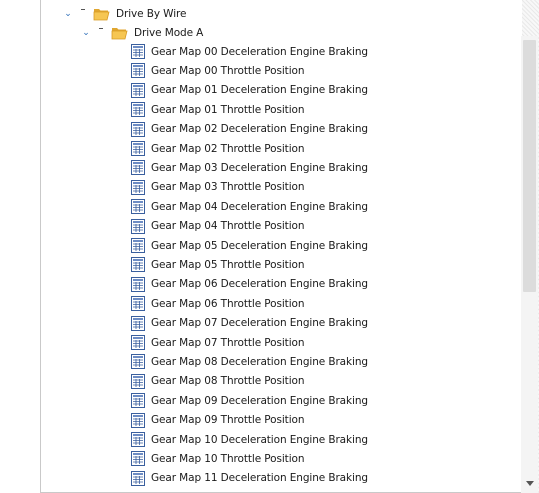 The width and height of the screenshot is (539, 493). What do you see at coordinates (228, 148) in the screenshot?
I see `item-label: Gear Map 02 Throttle Position` at bounding box center [228, 148].